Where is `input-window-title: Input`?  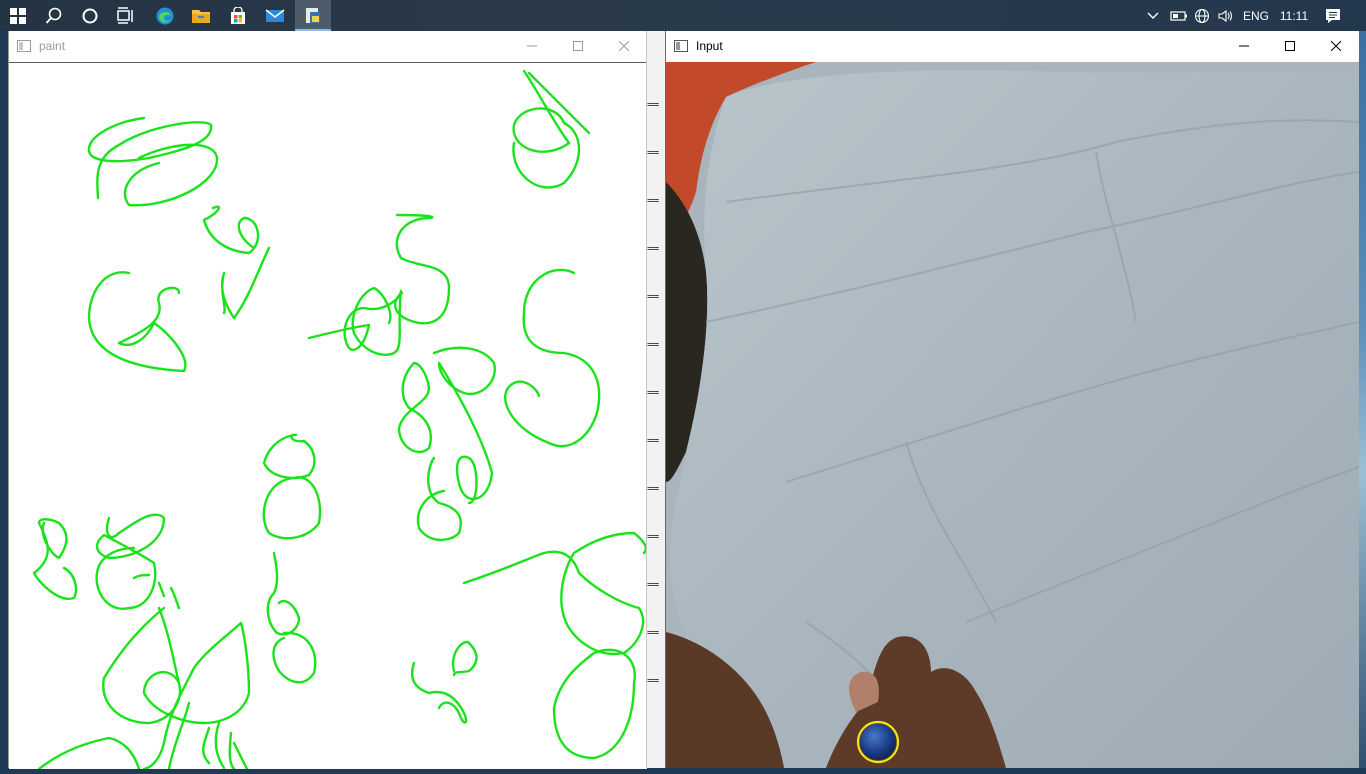
input-window-title: Input is located at coordinates (709, 46).